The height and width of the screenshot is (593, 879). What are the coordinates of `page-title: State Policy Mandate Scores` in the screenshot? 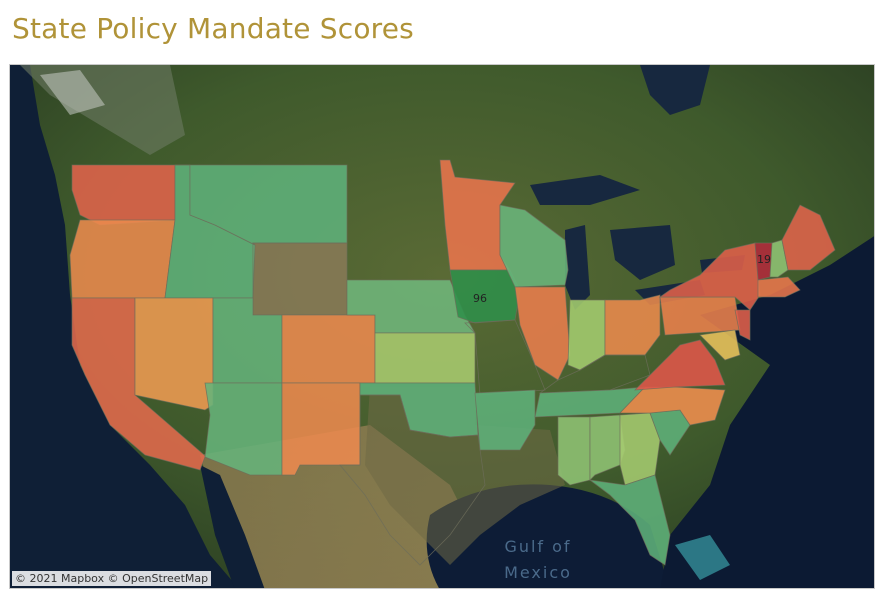 It's located at (213, 28).